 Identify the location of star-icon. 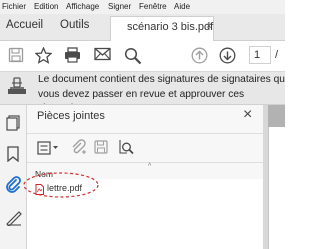
(43, 57).